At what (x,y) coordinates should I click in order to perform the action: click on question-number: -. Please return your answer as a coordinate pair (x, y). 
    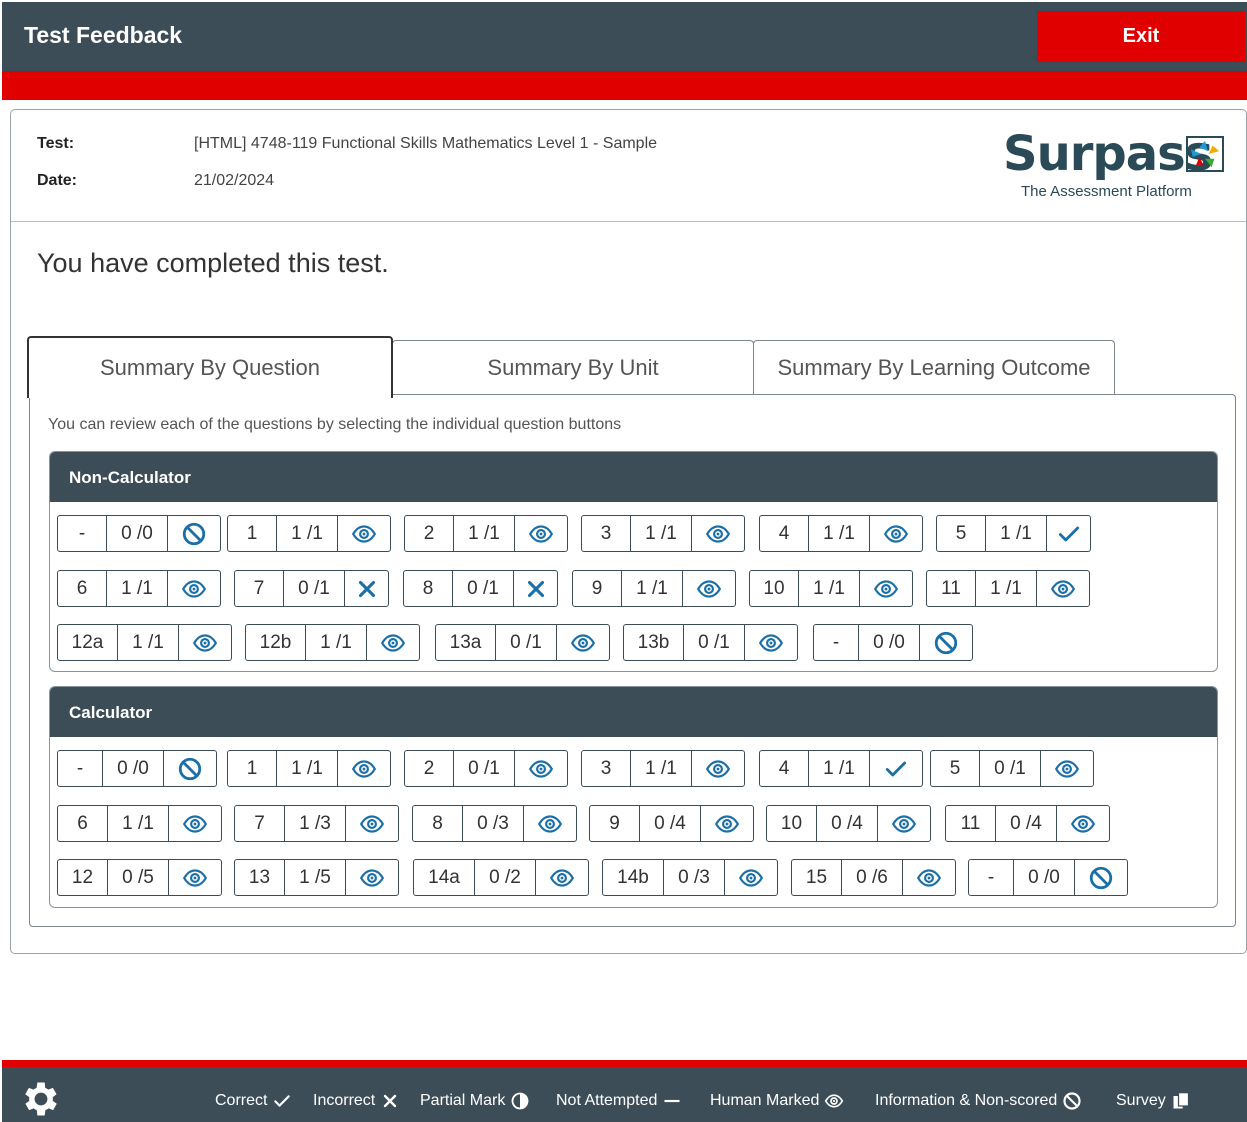
    Looking at the image, I should click on (82, 533).